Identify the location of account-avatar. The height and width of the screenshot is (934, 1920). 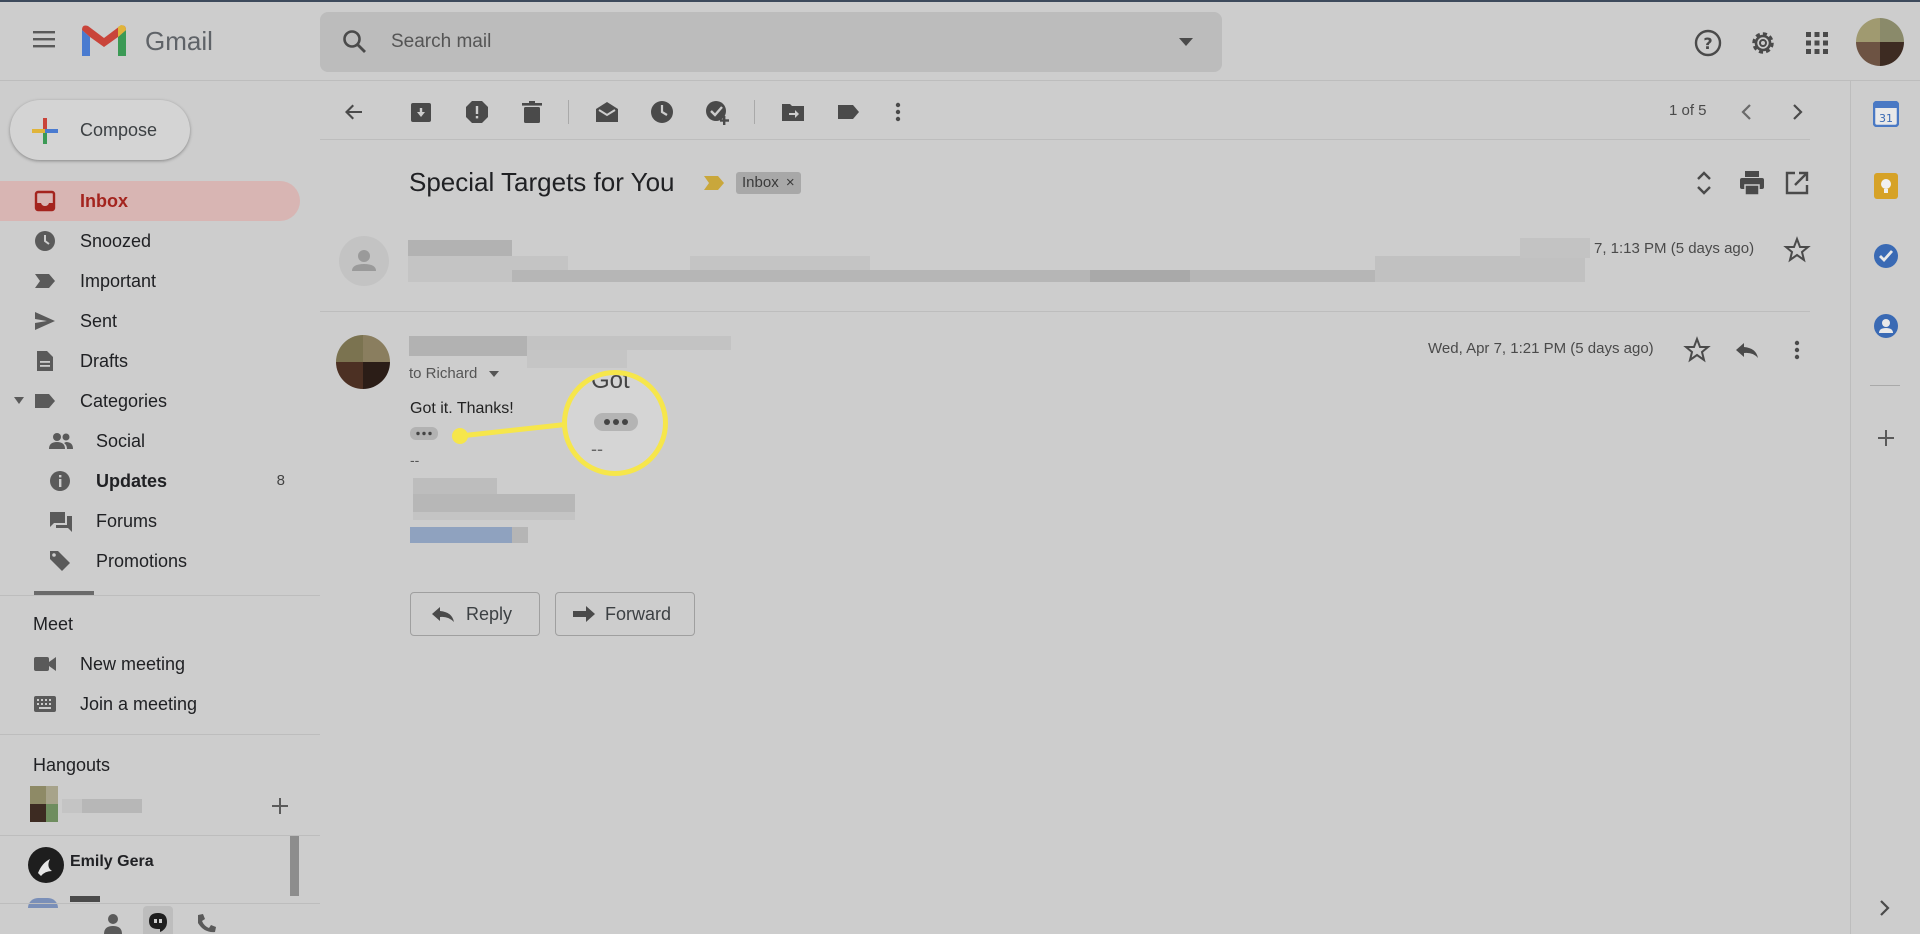
(1880, 42).